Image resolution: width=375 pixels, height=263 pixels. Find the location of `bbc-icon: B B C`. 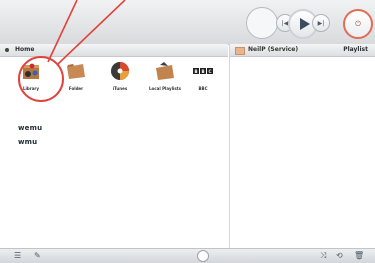

bbc-icon: B B C is located at coordinates (203, 71).